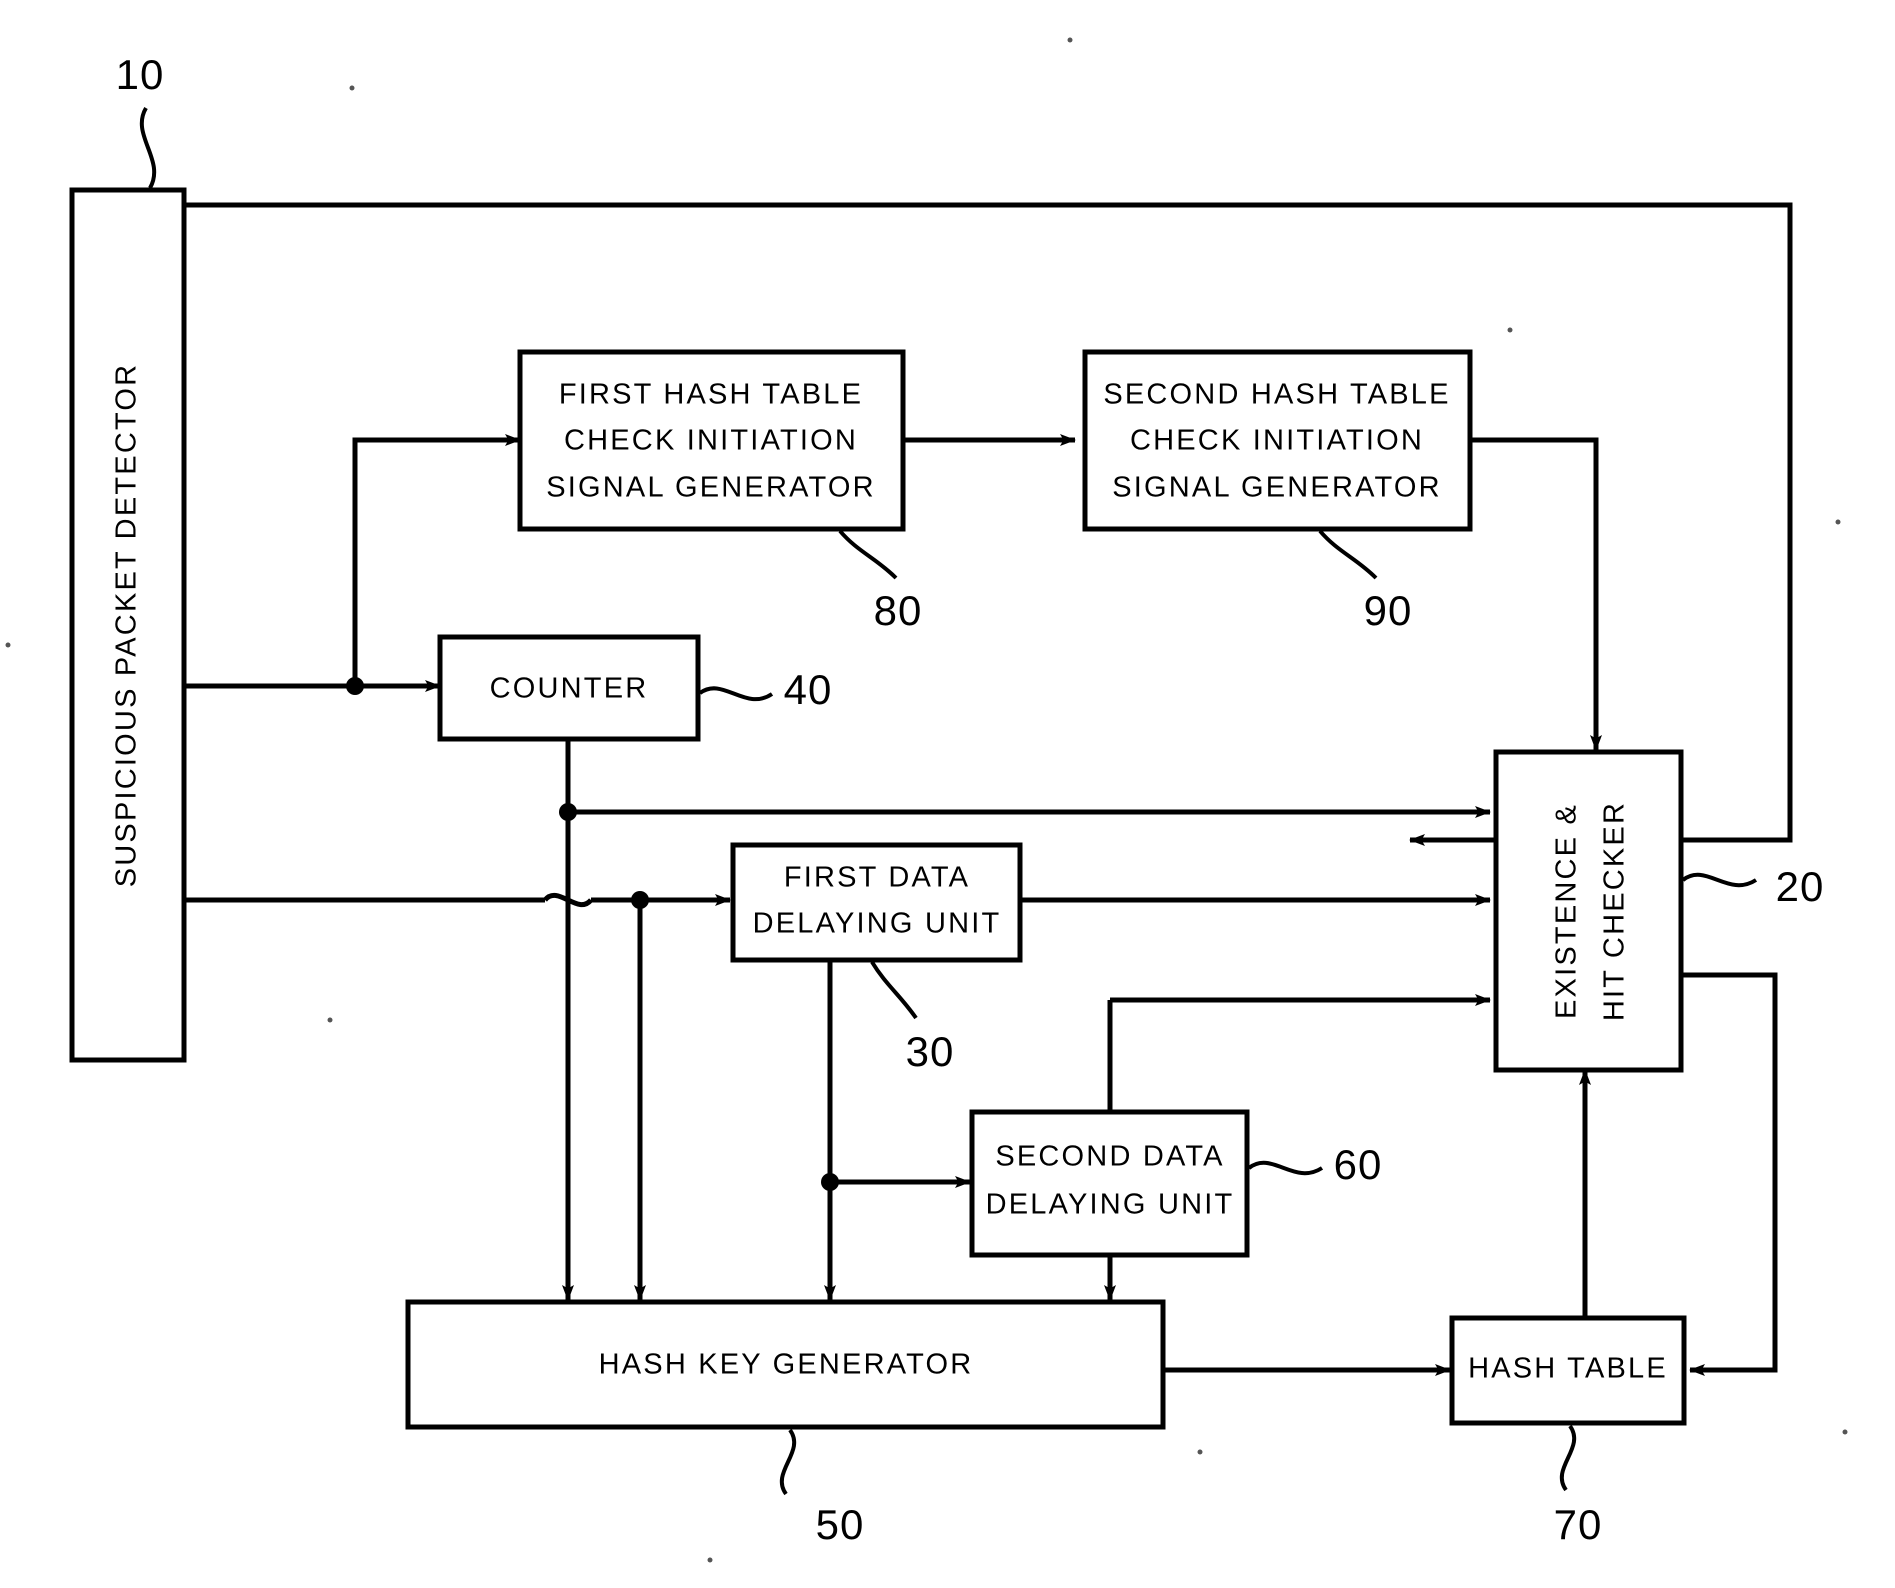 The image size is (1895, 1588). I want to click on block-label-first-hash-line1: FIRST HASH TABLE, so click(711, 395).